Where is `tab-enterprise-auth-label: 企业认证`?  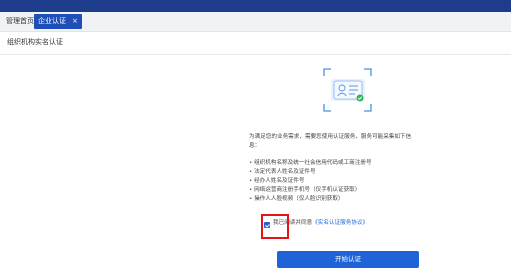
tab-enterprise-auth-label: 企业认证 is located at coordinates (52, 21).